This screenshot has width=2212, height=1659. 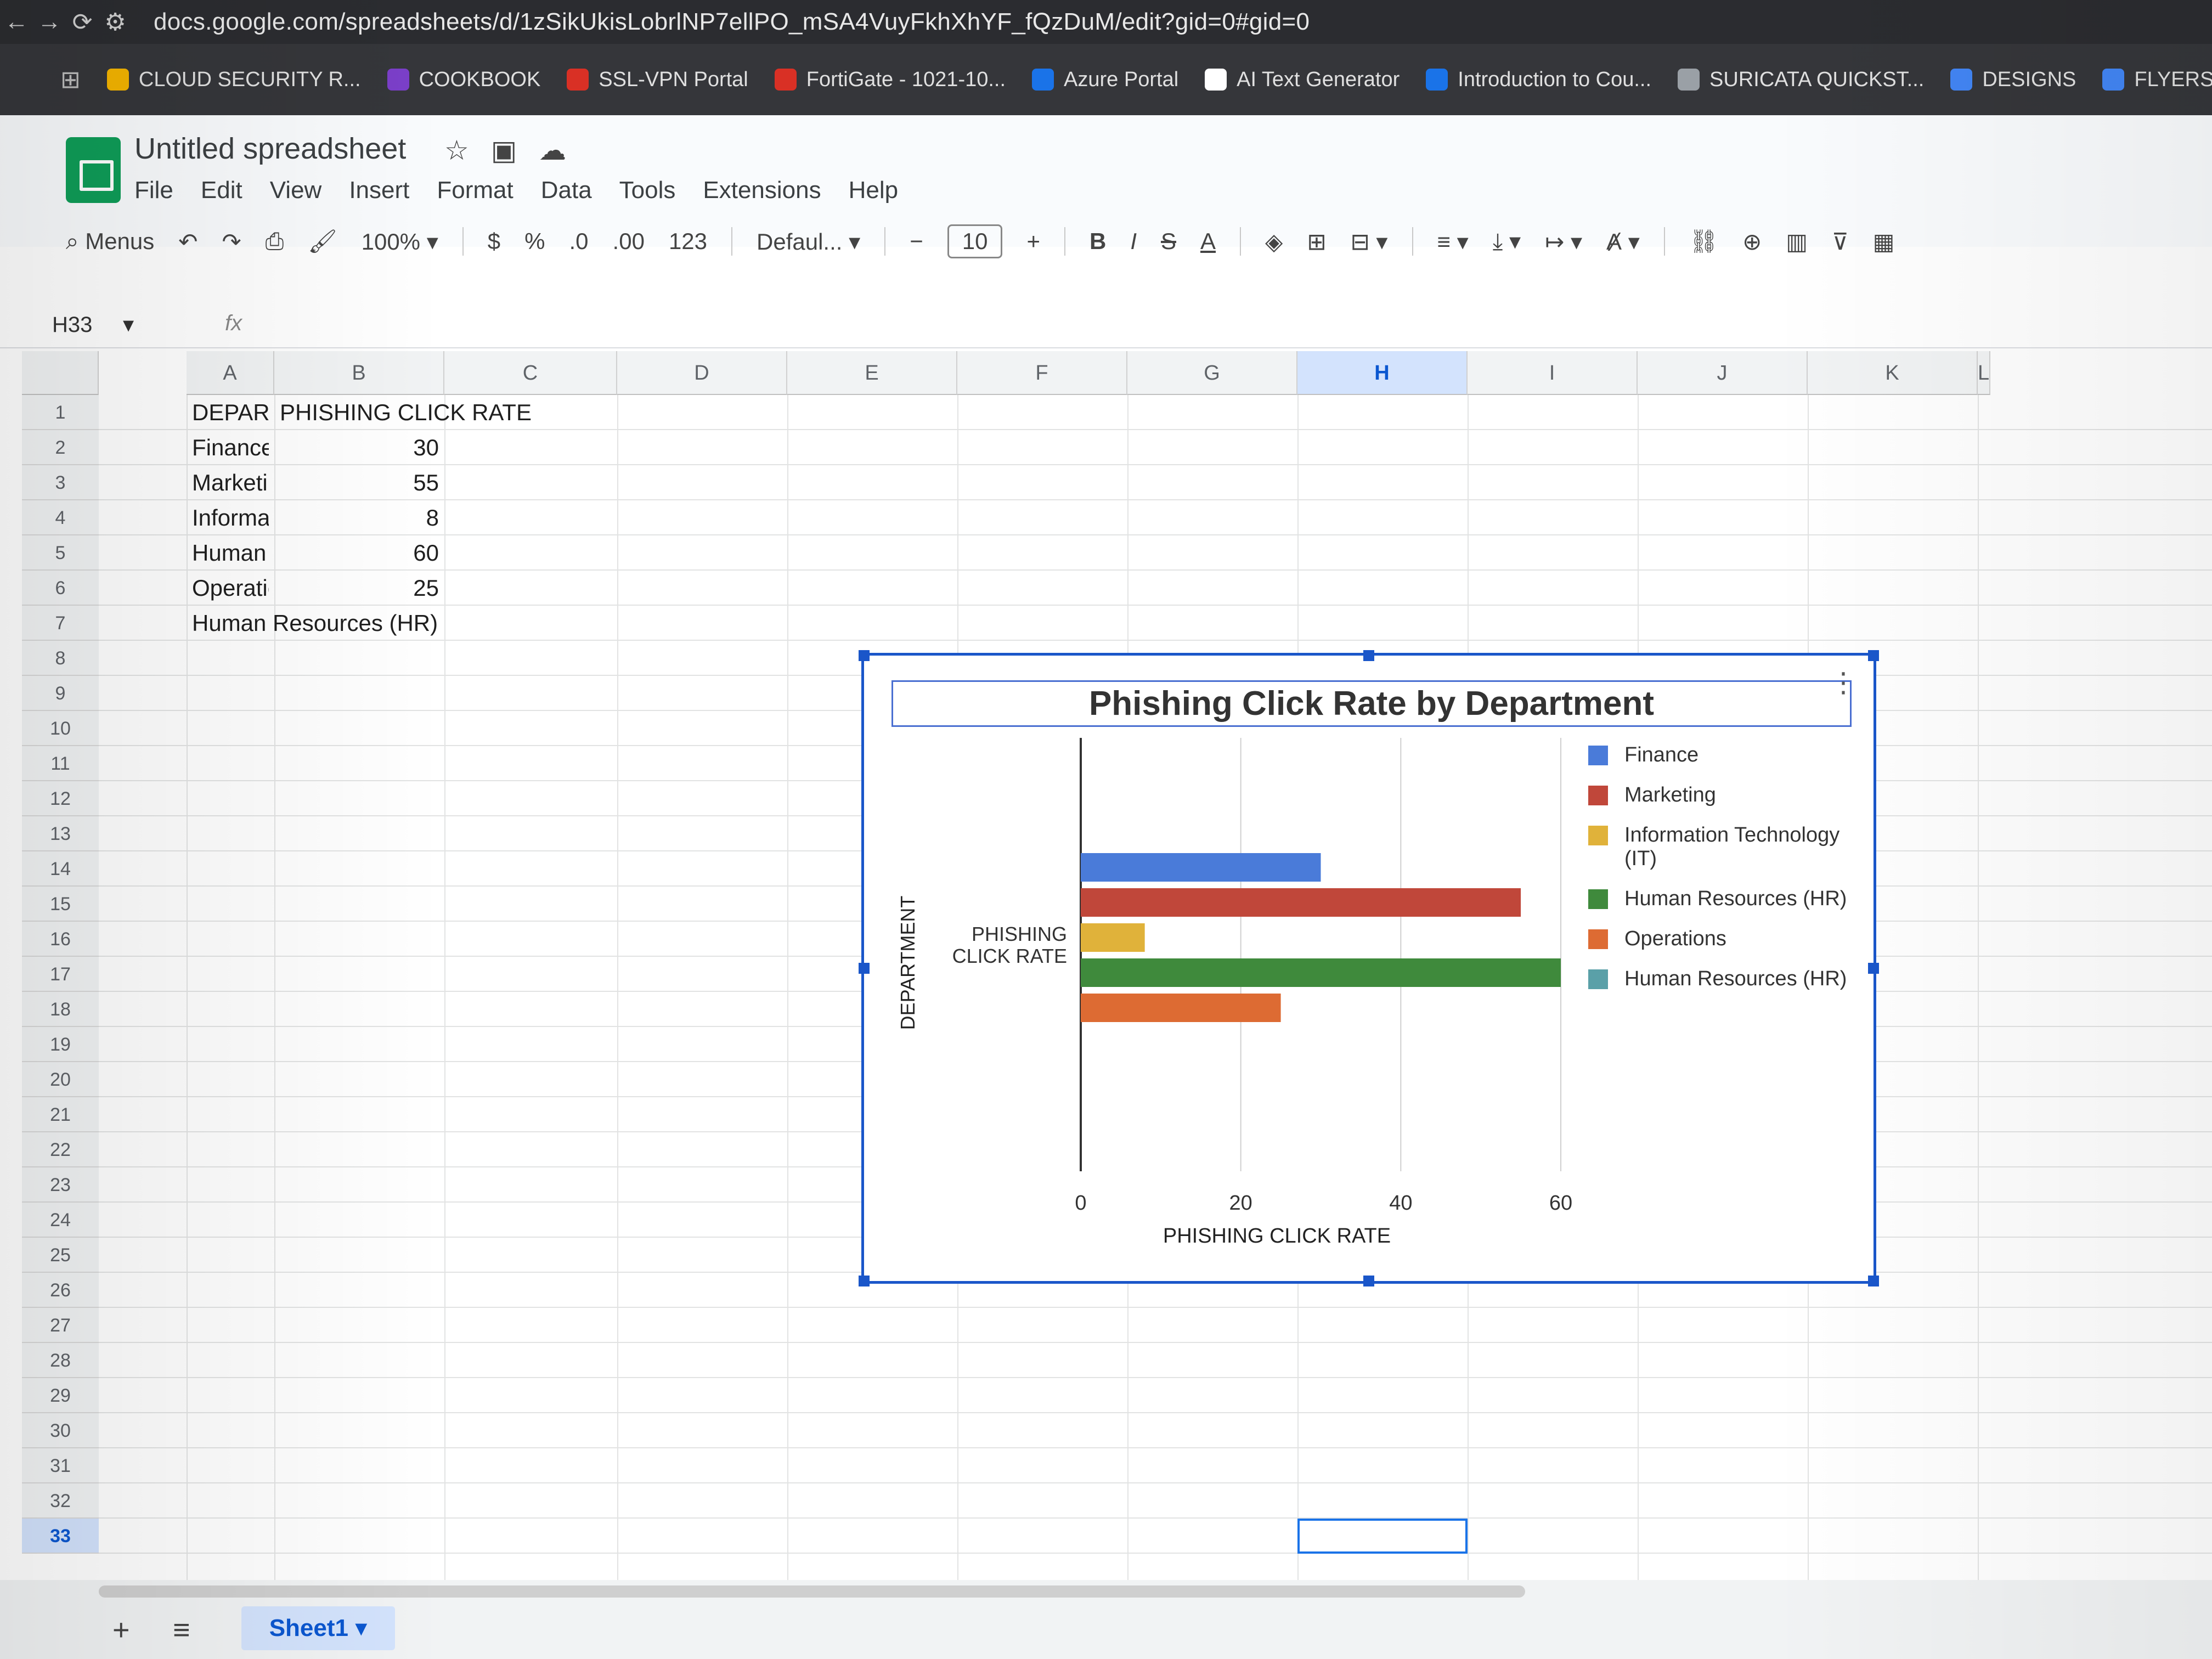 What do you see at coordinates (222, 191) in the screenshot?
I see `menu-edit: Edit` at bounding box center [222, 191].